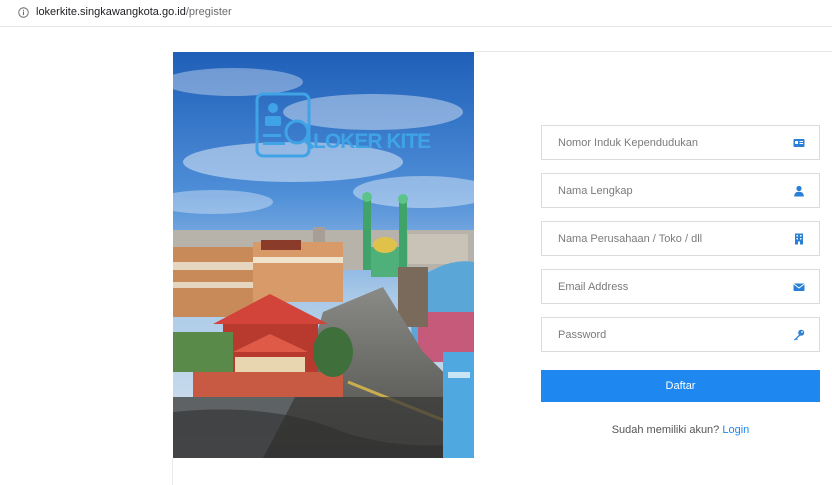  What do you see at coordinates (416, 13) in the screenshot?
I see `browser-address-bar: lokerkite.singkawangkota.go.id/pregister` at bounding box center [416, 13].